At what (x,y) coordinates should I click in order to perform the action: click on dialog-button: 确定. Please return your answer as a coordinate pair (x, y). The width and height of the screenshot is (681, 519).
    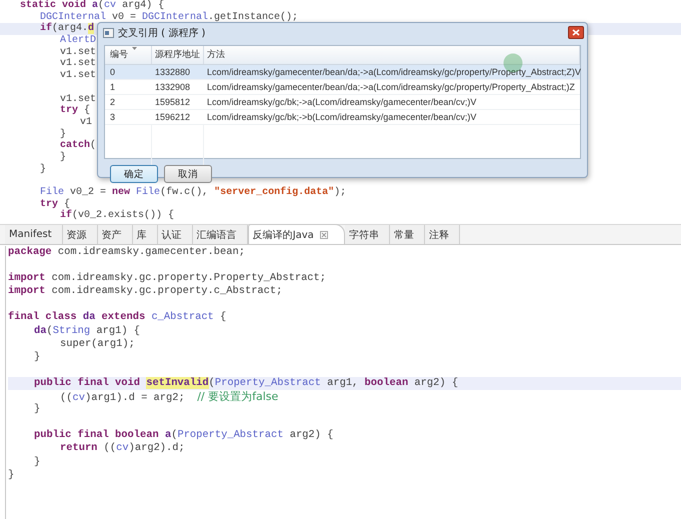
    Looking at the image, I should click on (134, 174).